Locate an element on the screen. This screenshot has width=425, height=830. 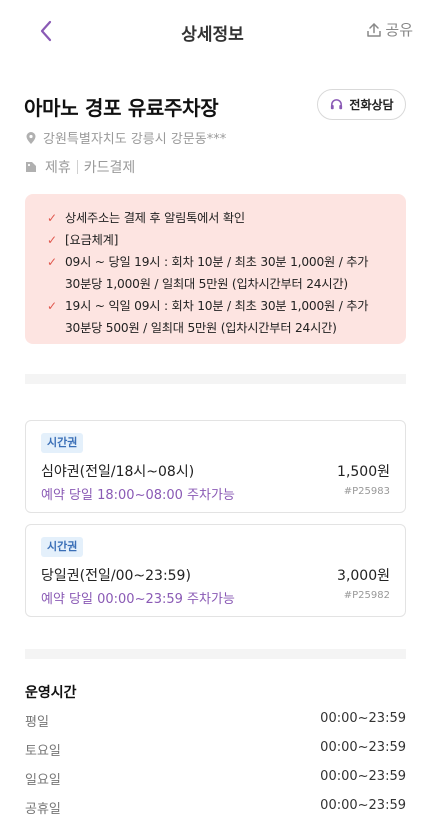
address-row: 강원특별자치도 강릉시 강문동*** is located at coordinates (125, 137).